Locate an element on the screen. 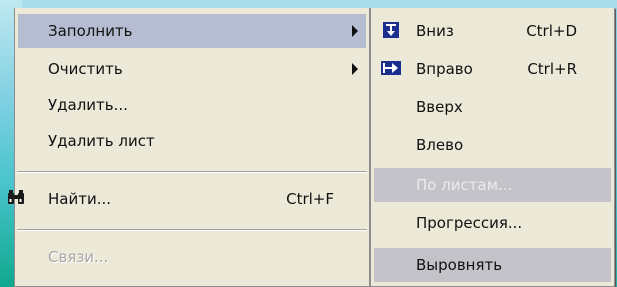 This screenshot has width=617, height=287. menu-item-clear: Очистить is located at coordinates (192, 69).